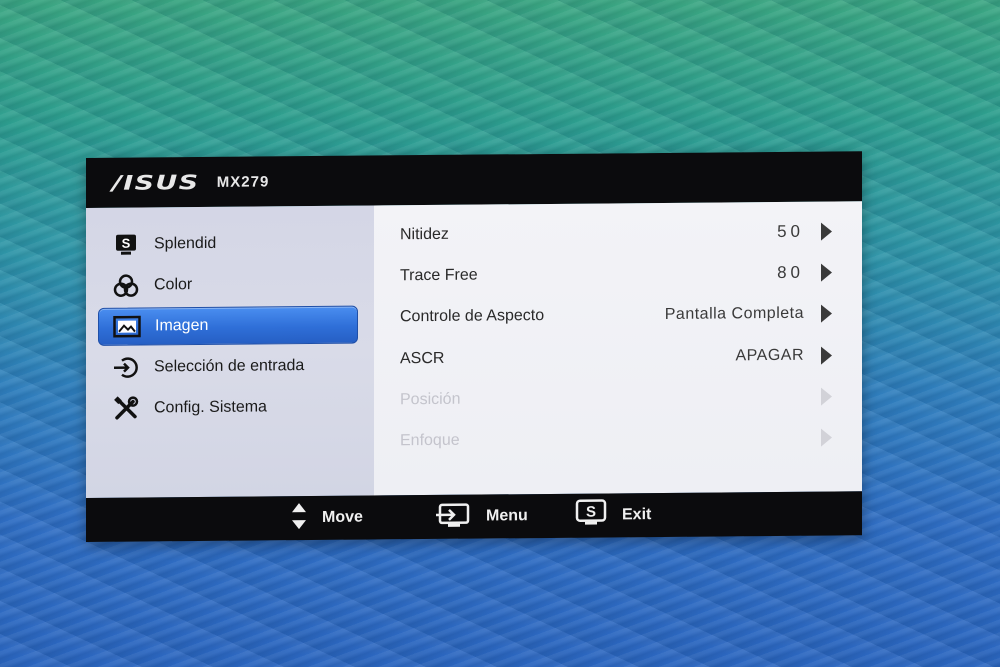 This screenshot has height=667, width=1000. What do you see at coordinates (185, 243) in the screenshot?
I see `sidebar-item-label: Splendid` at bounding box center [185, 243].